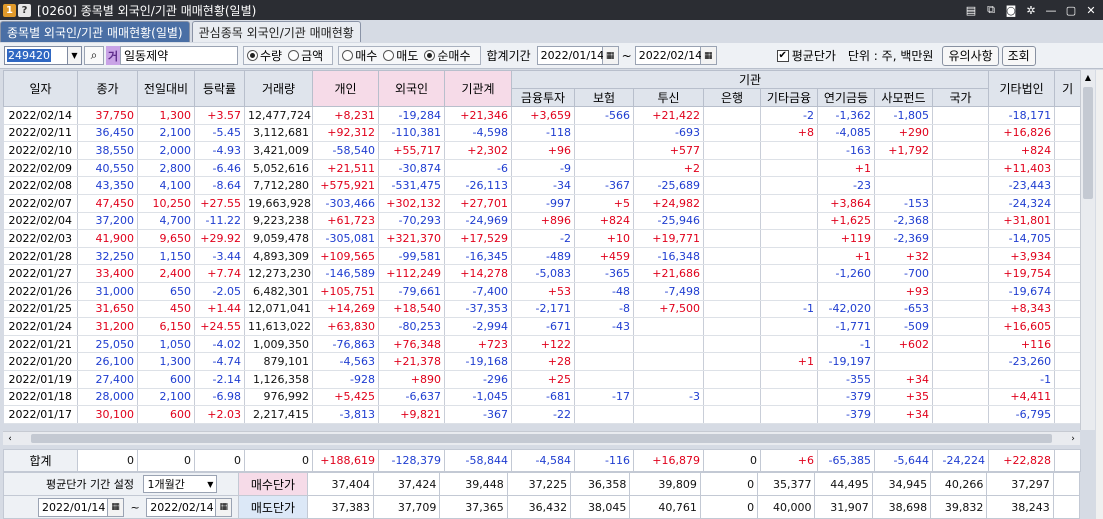 The width and height of the screenshot is (1103, 519). I want to click on tab-watchlist: 관심종목 외국인/기관 매매현황, so click(276, 31).